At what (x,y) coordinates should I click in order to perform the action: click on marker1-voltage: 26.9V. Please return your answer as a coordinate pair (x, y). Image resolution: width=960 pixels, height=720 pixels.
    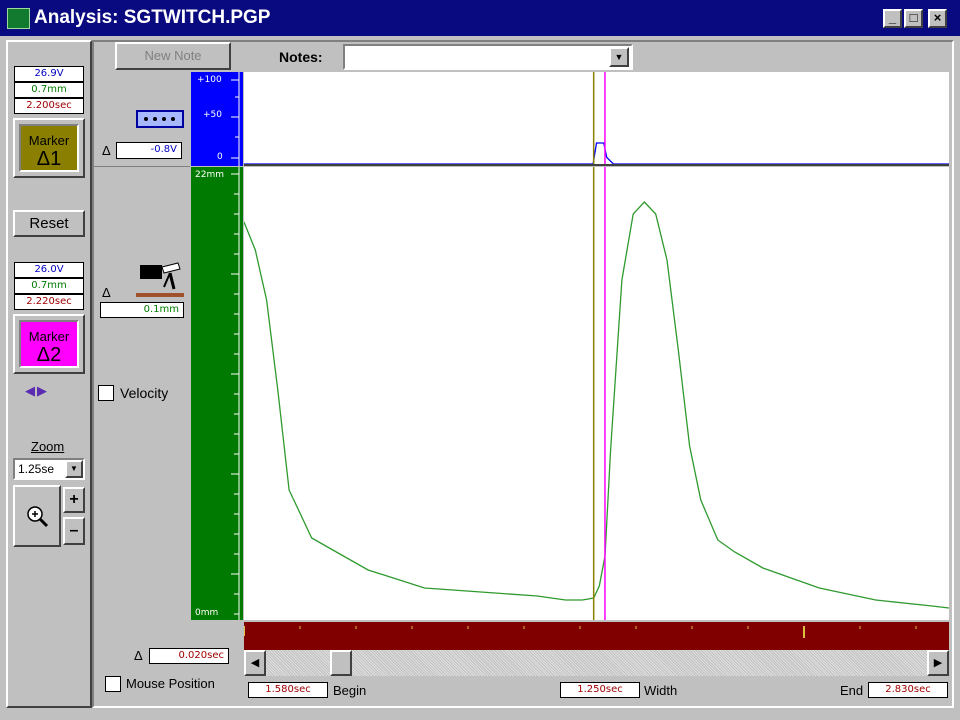
    Looking at the image, I should click on (49, 74).